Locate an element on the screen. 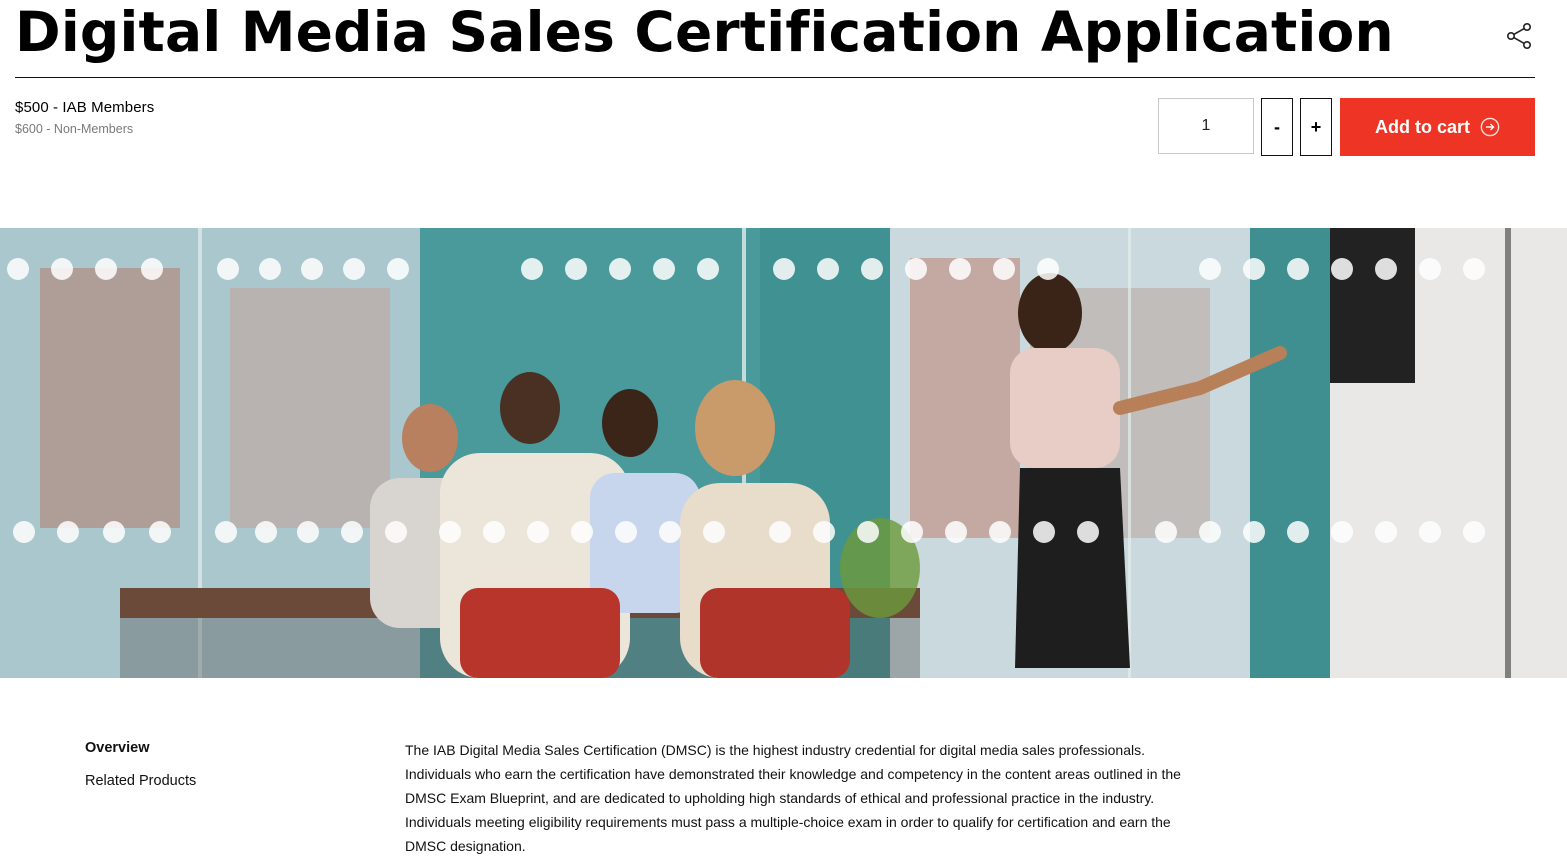  share-icon is located at coordinates (1519, 35).